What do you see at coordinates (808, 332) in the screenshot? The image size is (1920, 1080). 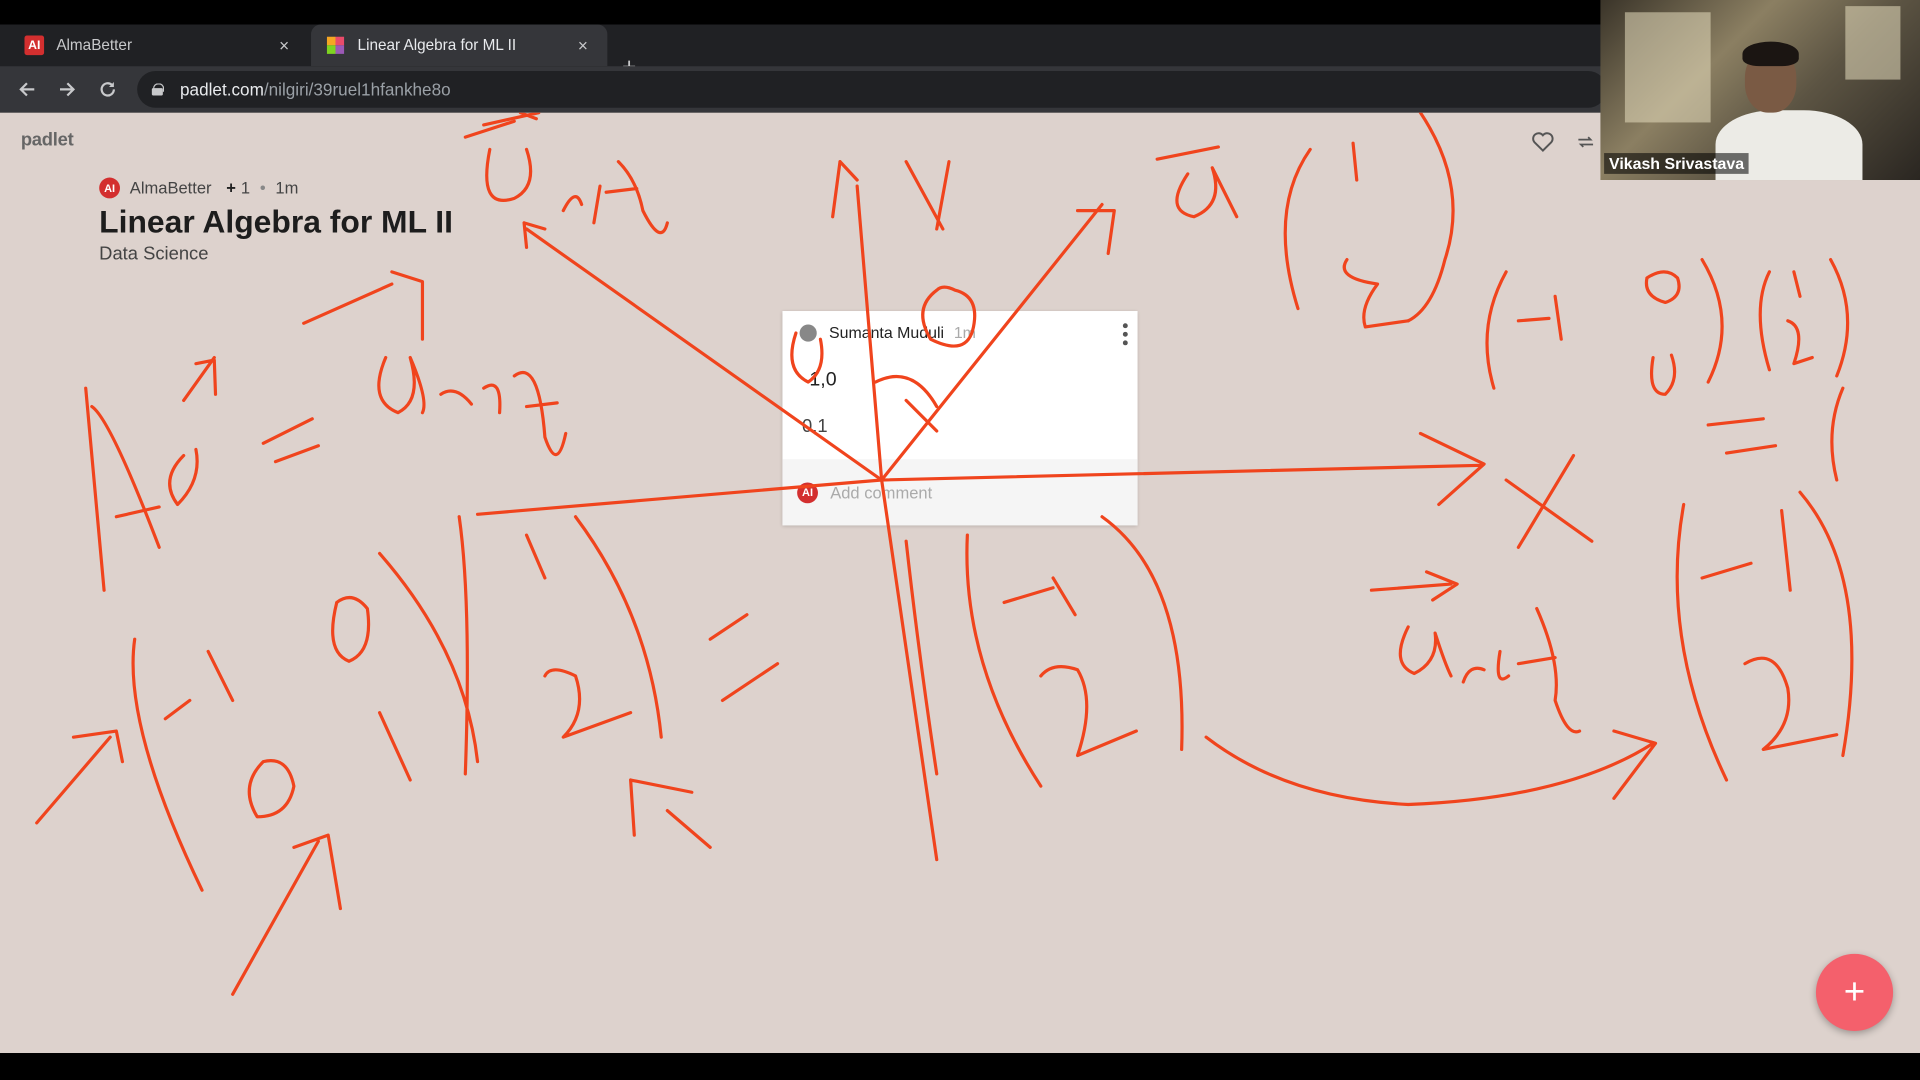 I see `avatar` at bounding box center [808, 332].